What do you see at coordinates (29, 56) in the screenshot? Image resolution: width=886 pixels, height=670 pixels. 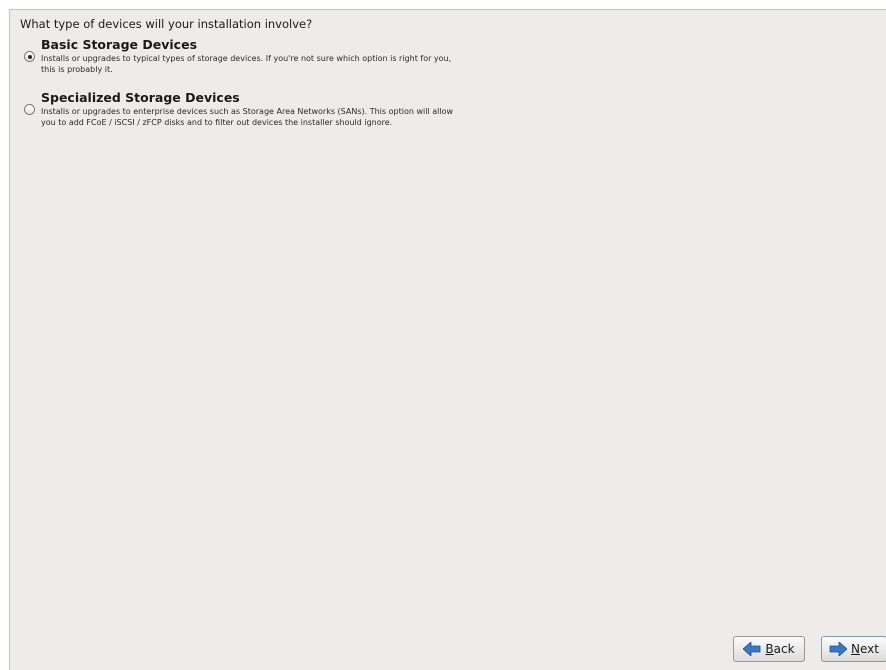 I see `basic-storage-radio` at bounding box center [29, 56].